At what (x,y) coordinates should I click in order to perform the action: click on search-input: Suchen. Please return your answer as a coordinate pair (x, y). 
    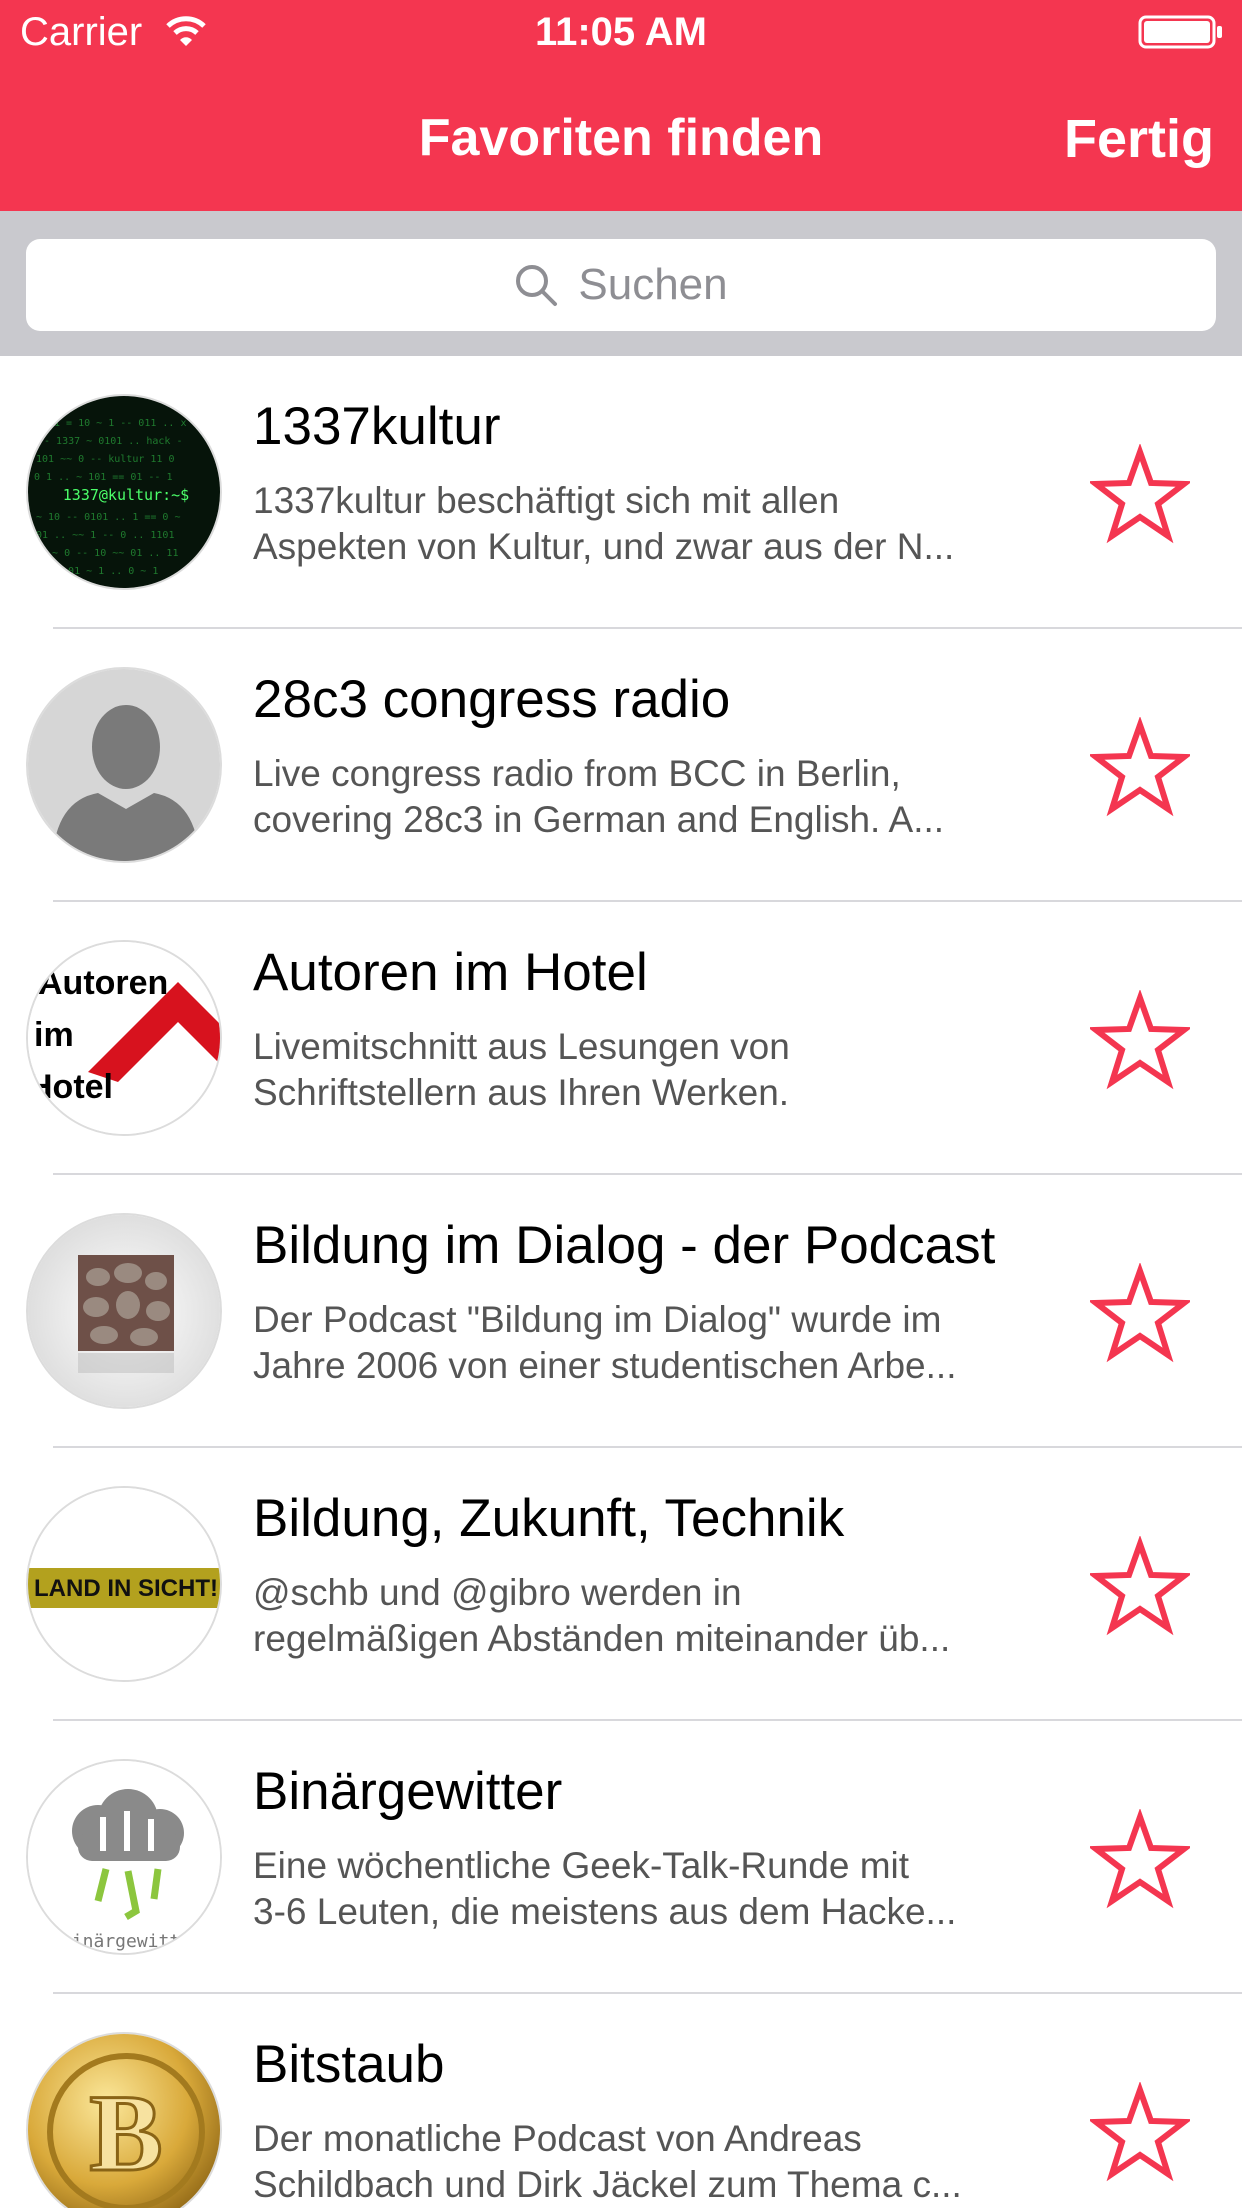
    Looking at the image, I should click on (621, 285).